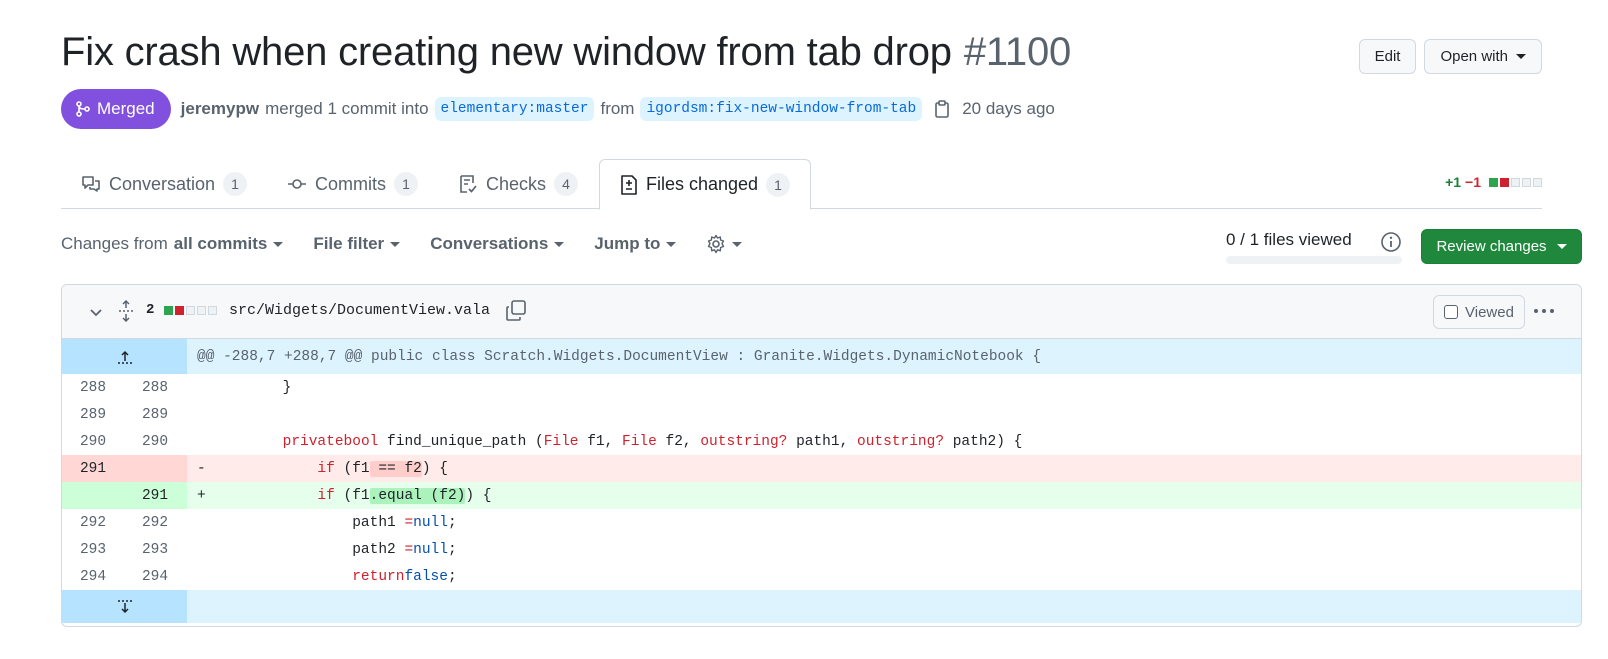  I want to click on diff-line: 288 288 }, so click(821, 387).